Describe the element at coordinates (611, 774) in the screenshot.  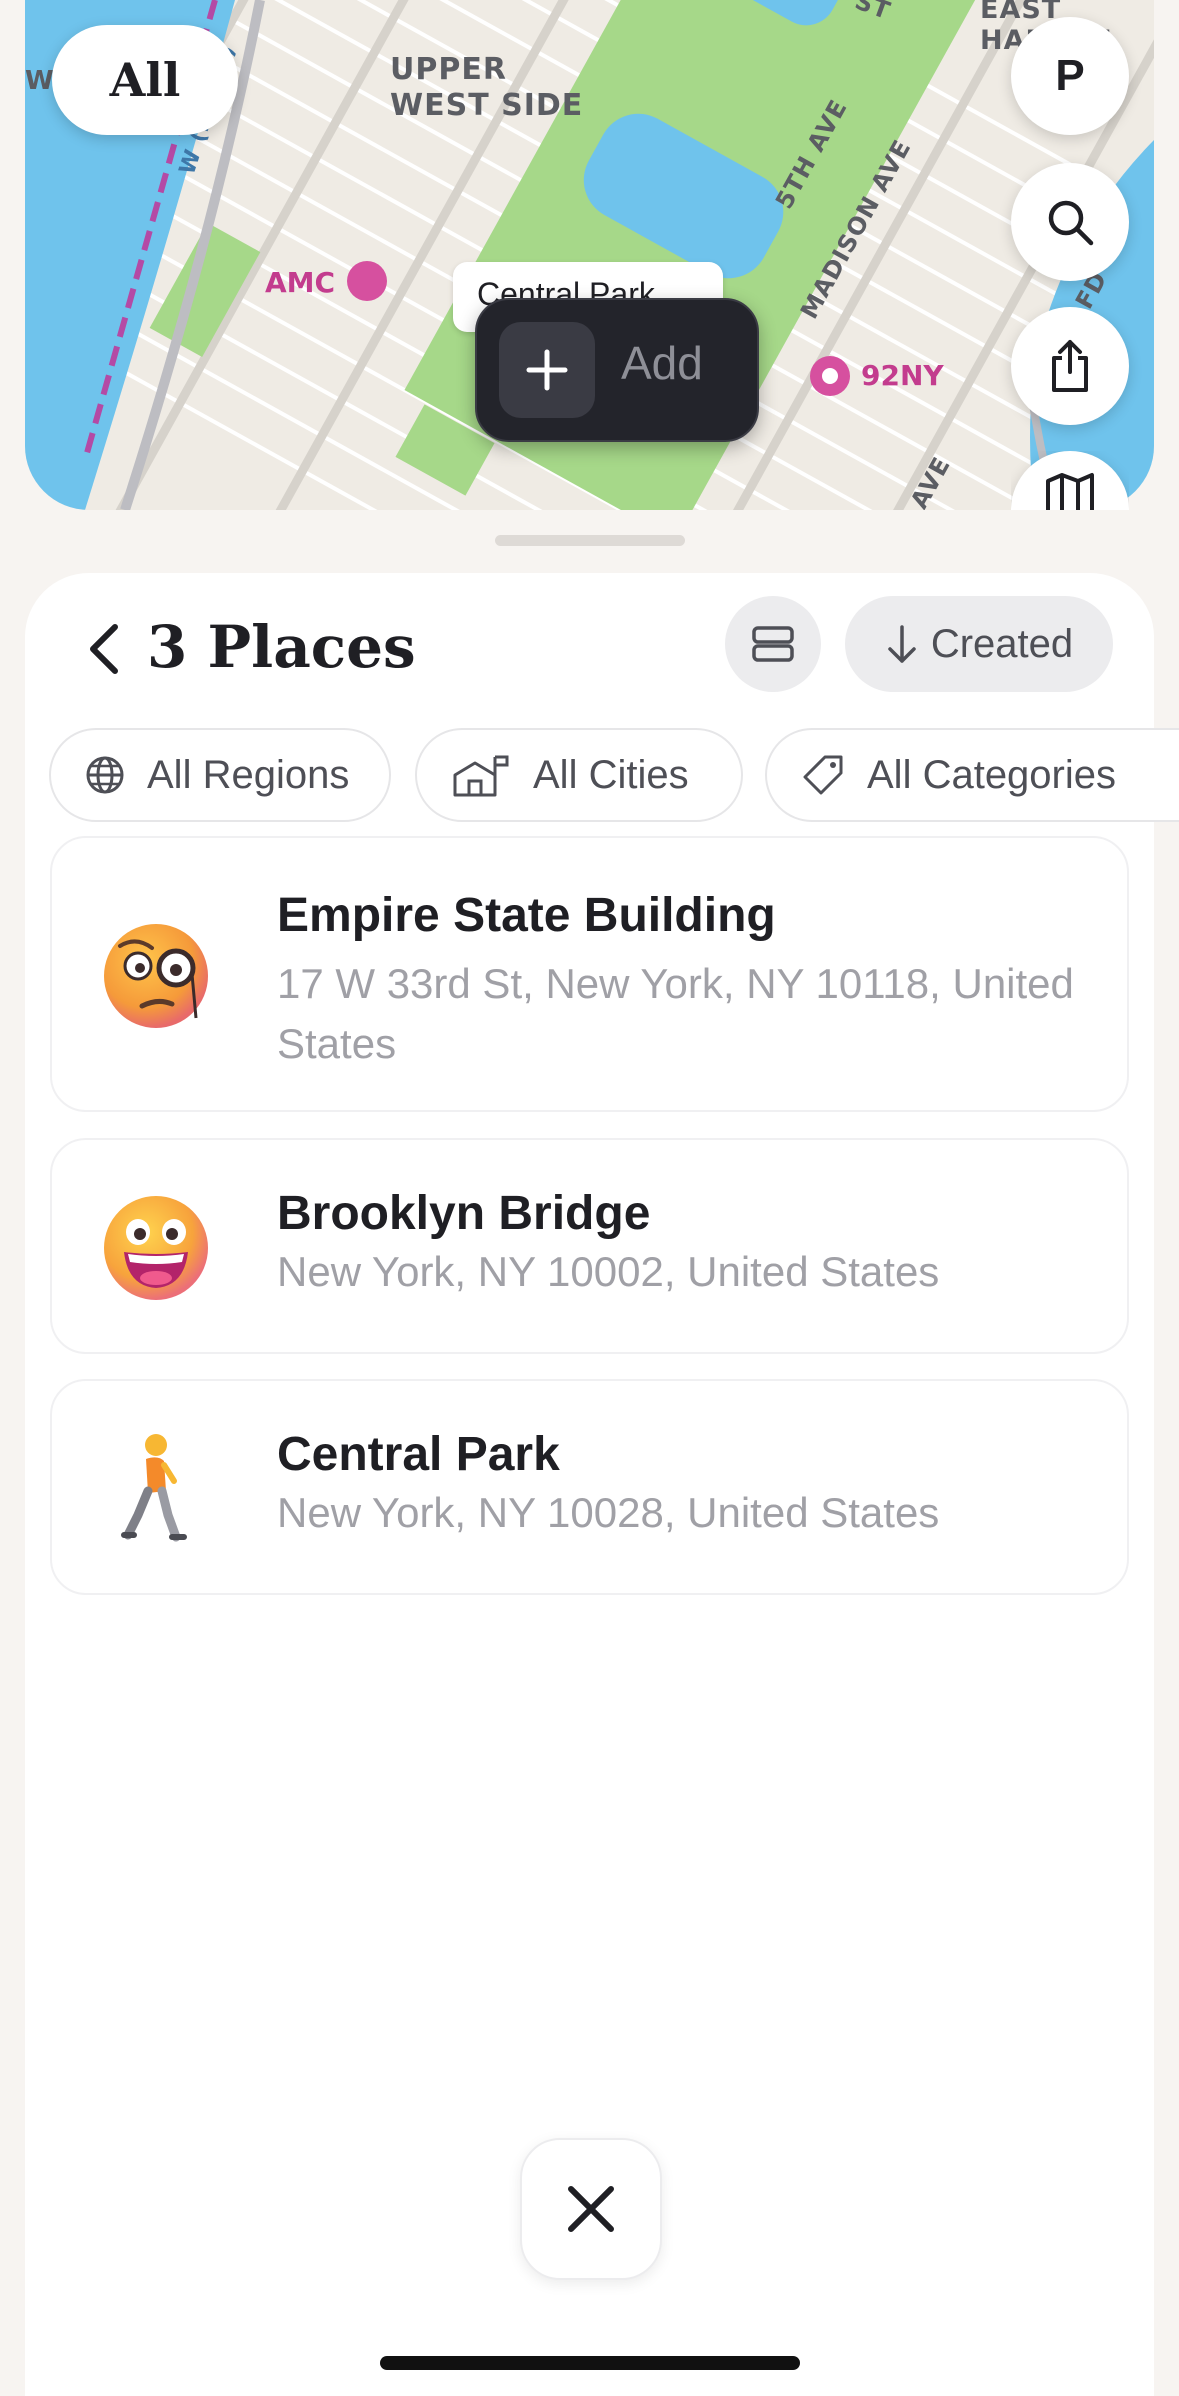
I see `filter-cities-label: All Cities` at that location.